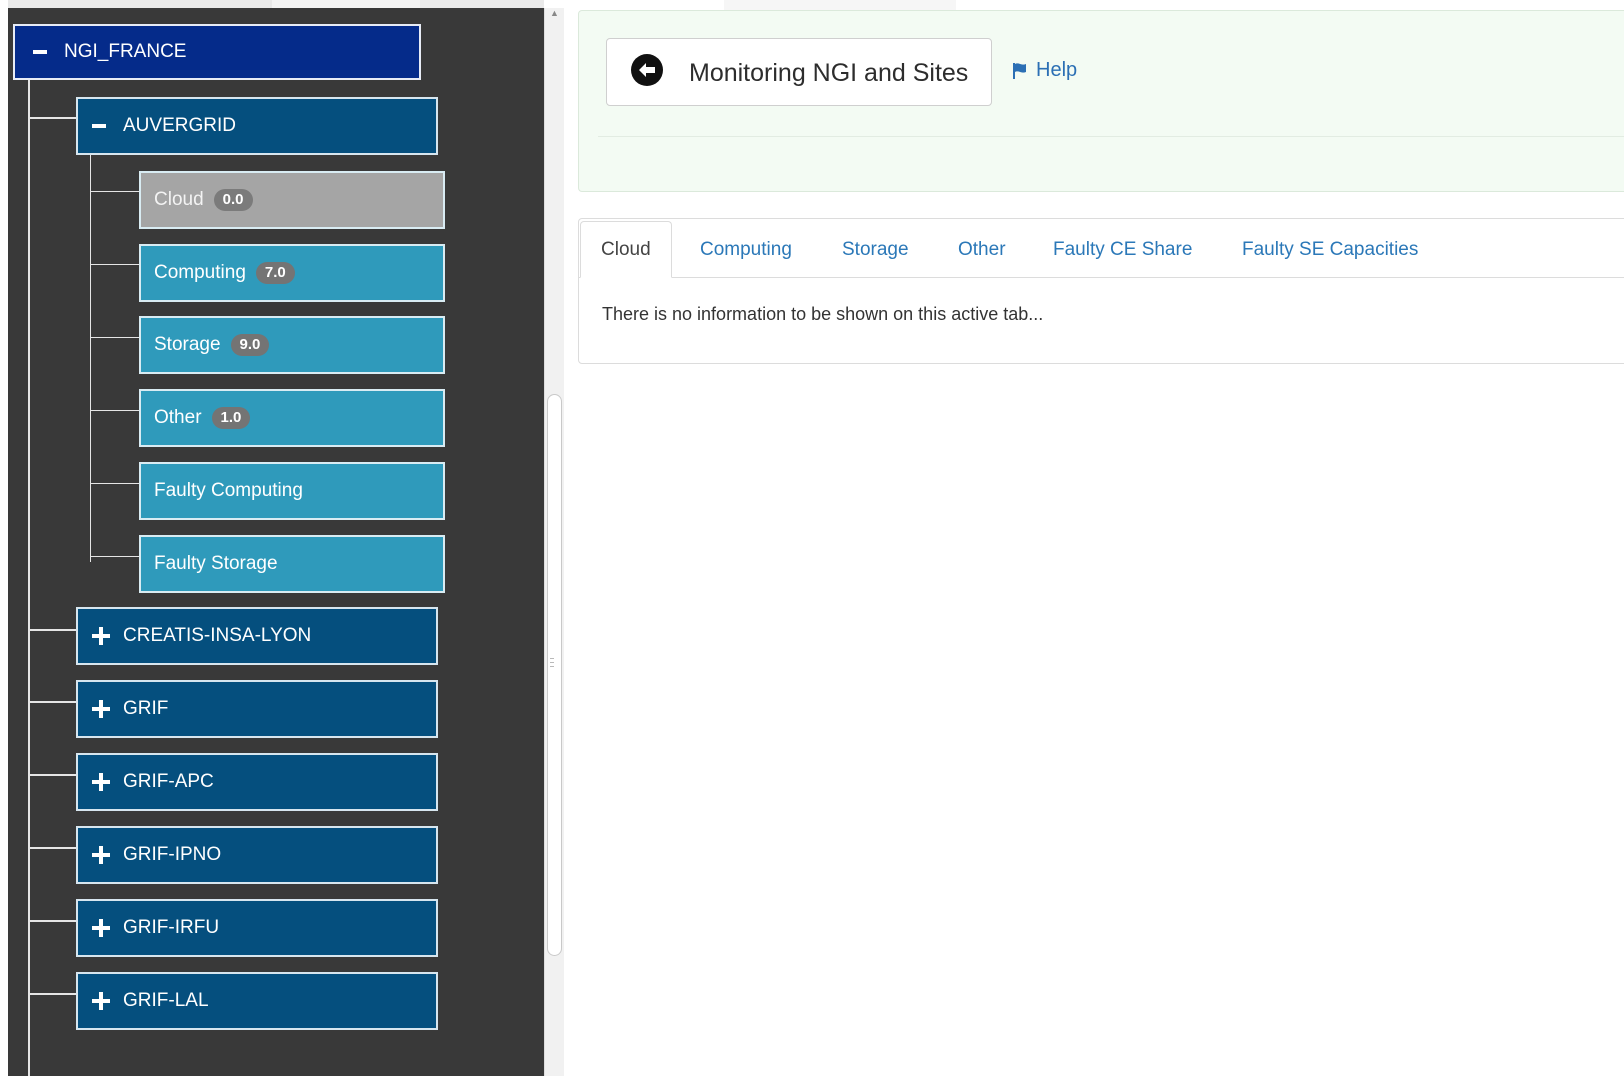 The width and height of the screenshot is (1624, 1076). I want to click on tree-node-label: AUVERGRID, so click(179, 125).